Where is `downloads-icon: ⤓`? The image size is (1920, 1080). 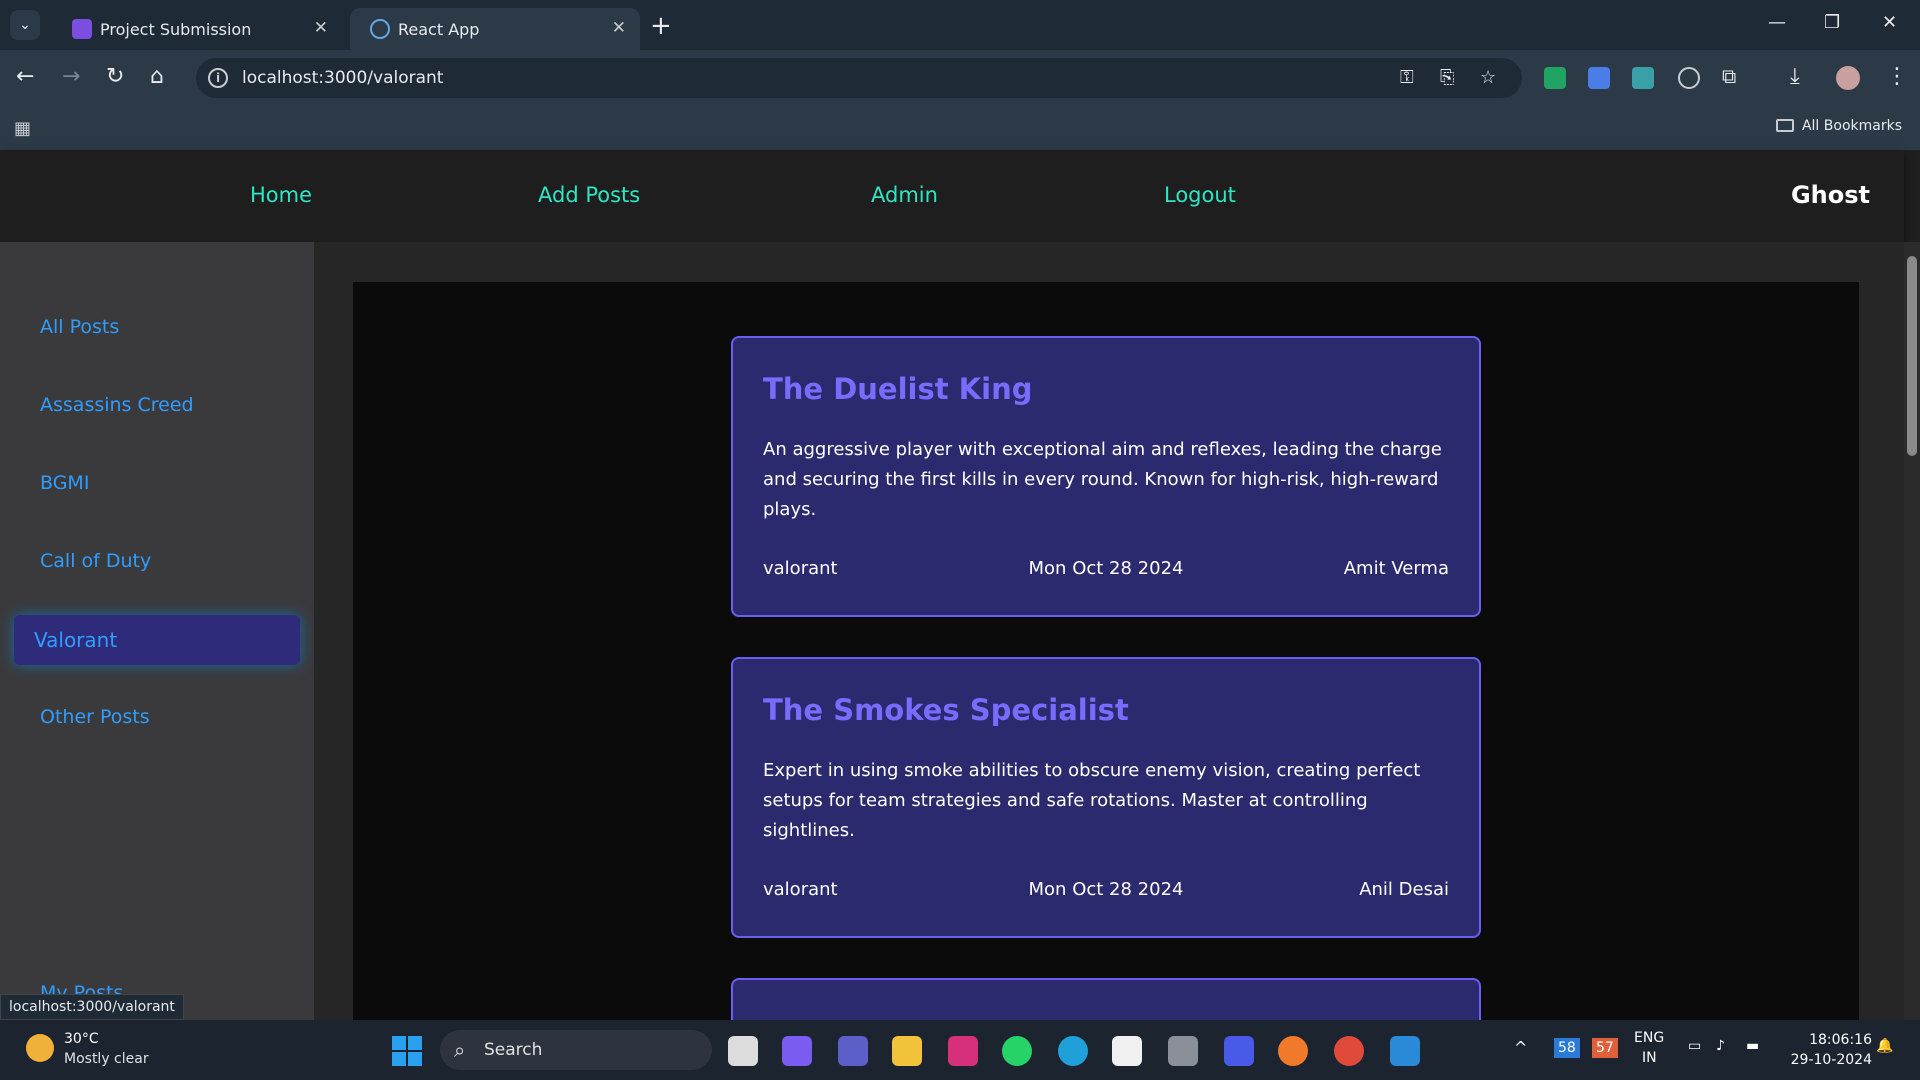
downloads-icon: ⤓ is located at coordinates (1795, 76).